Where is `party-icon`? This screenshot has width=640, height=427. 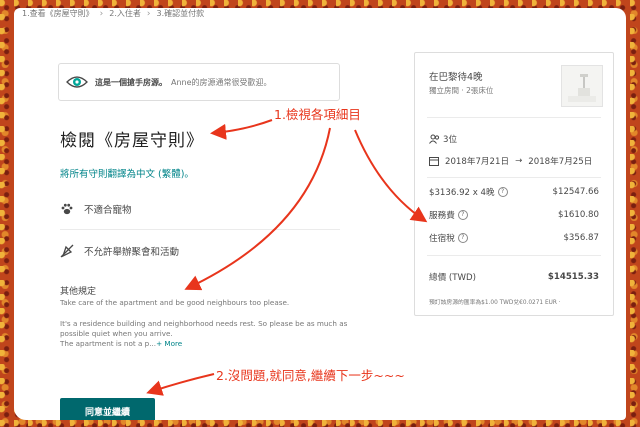 party-icon is located at coordinates (72, 251).